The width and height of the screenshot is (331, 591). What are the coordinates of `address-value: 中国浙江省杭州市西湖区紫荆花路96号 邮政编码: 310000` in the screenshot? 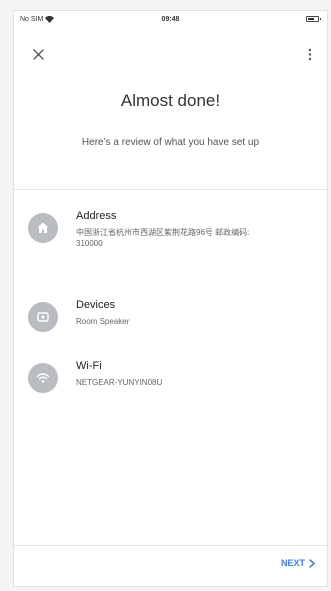 It's located at (163, 238).